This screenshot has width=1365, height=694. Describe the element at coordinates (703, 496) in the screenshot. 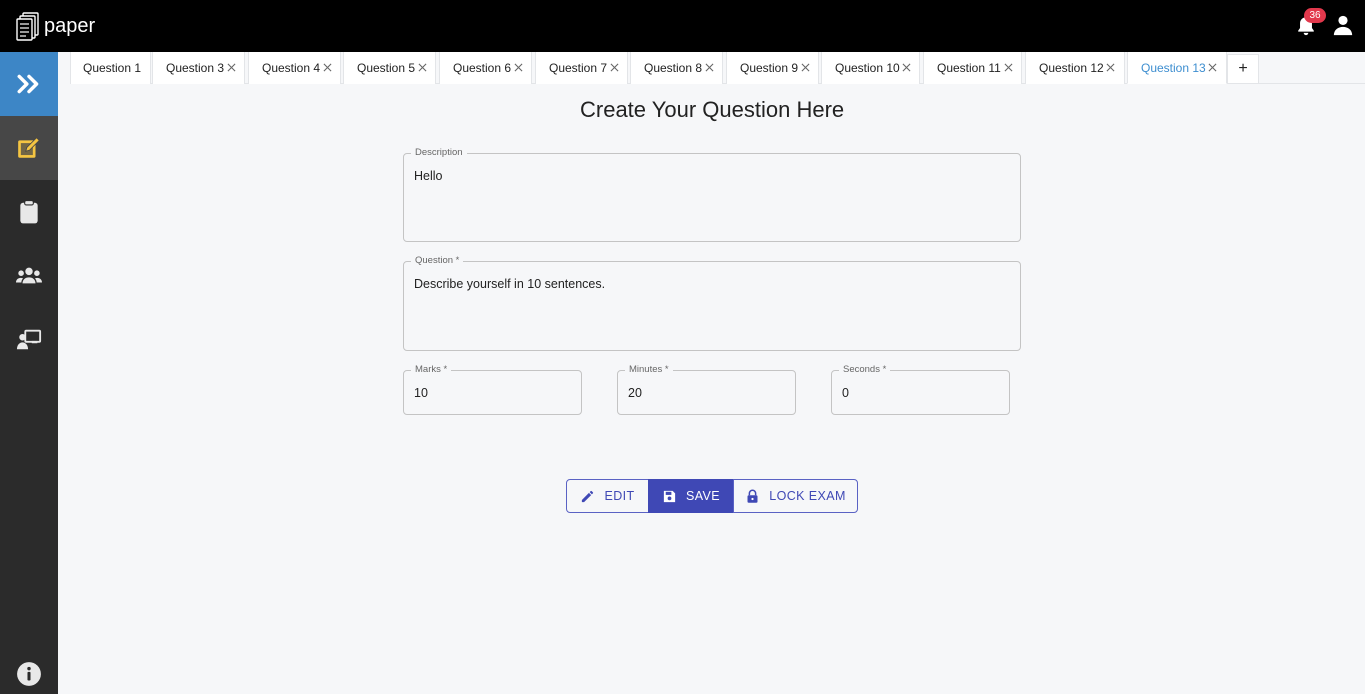

I see `save-label: SAVE` at that location.